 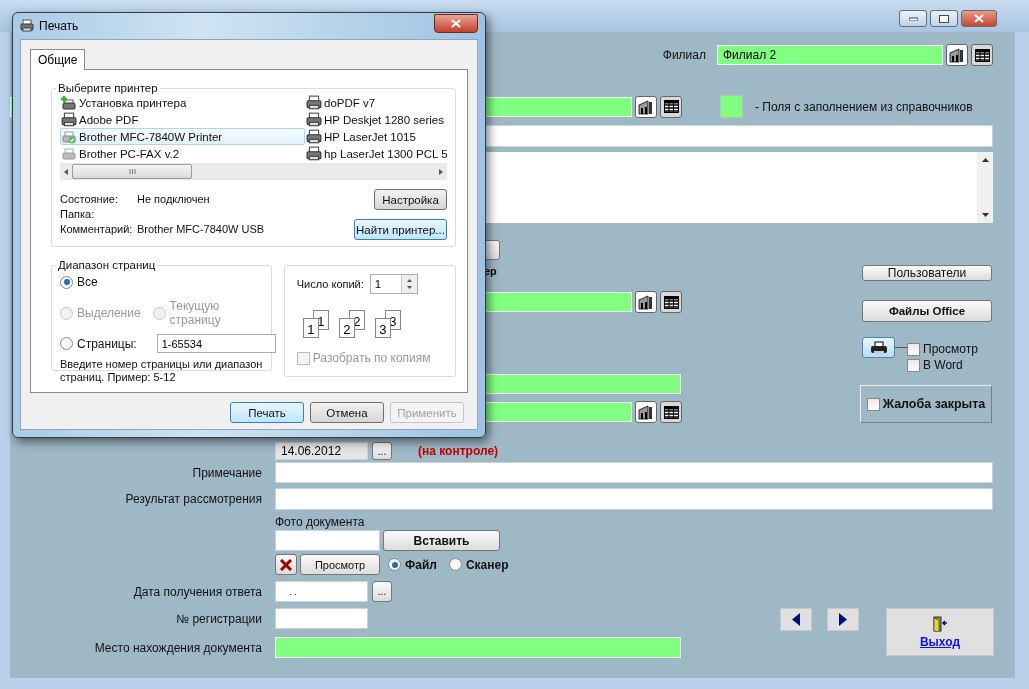 What do you see at coordinates (89, 199) in the screenshot?
I see `status-label: Состояние:` at bounding box center [89, 199].